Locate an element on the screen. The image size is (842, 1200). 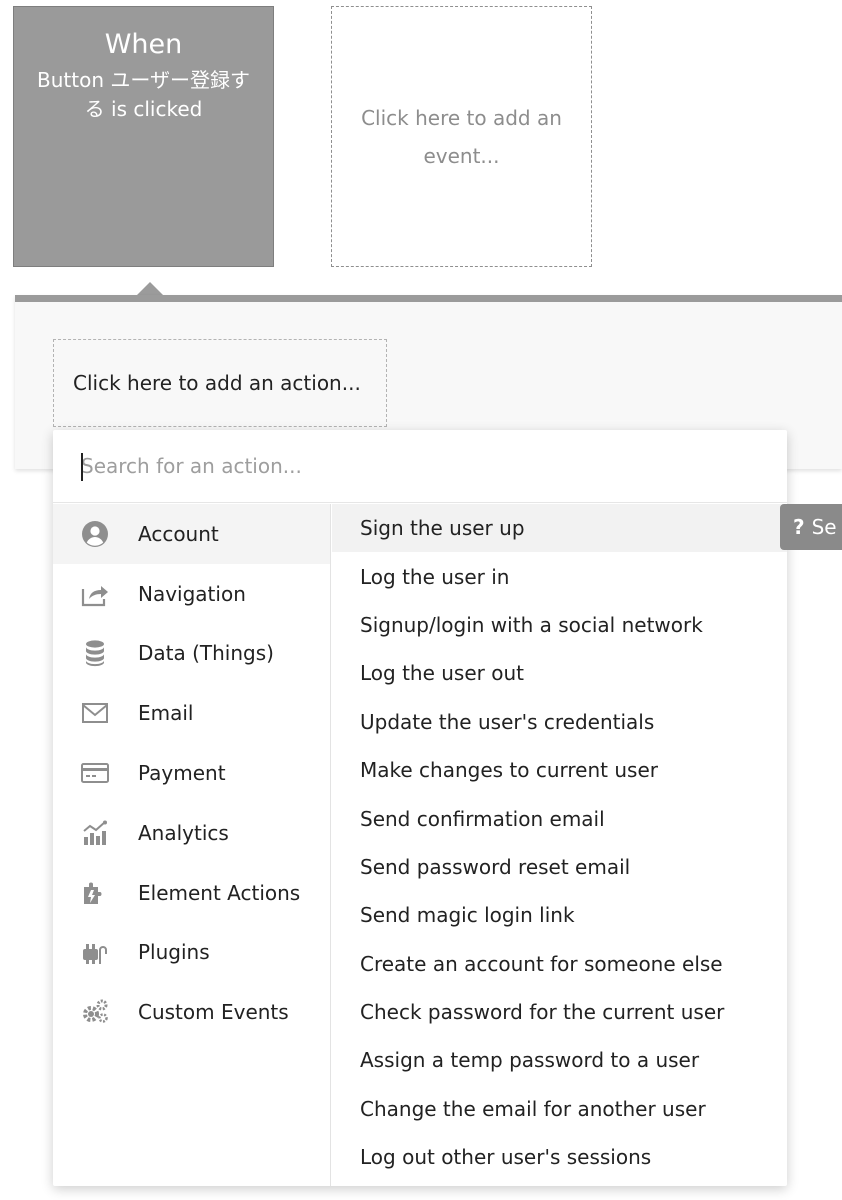
action-log-user-in: Log the user in is located at coordinates (559, 576).